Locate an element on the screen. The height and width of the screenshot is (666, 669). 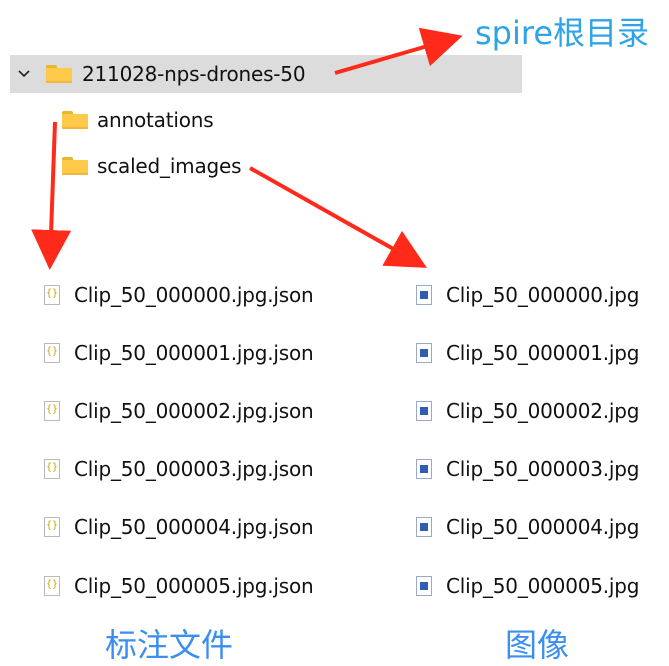
arrow-to-image-files is located at coordinates (338, 217).